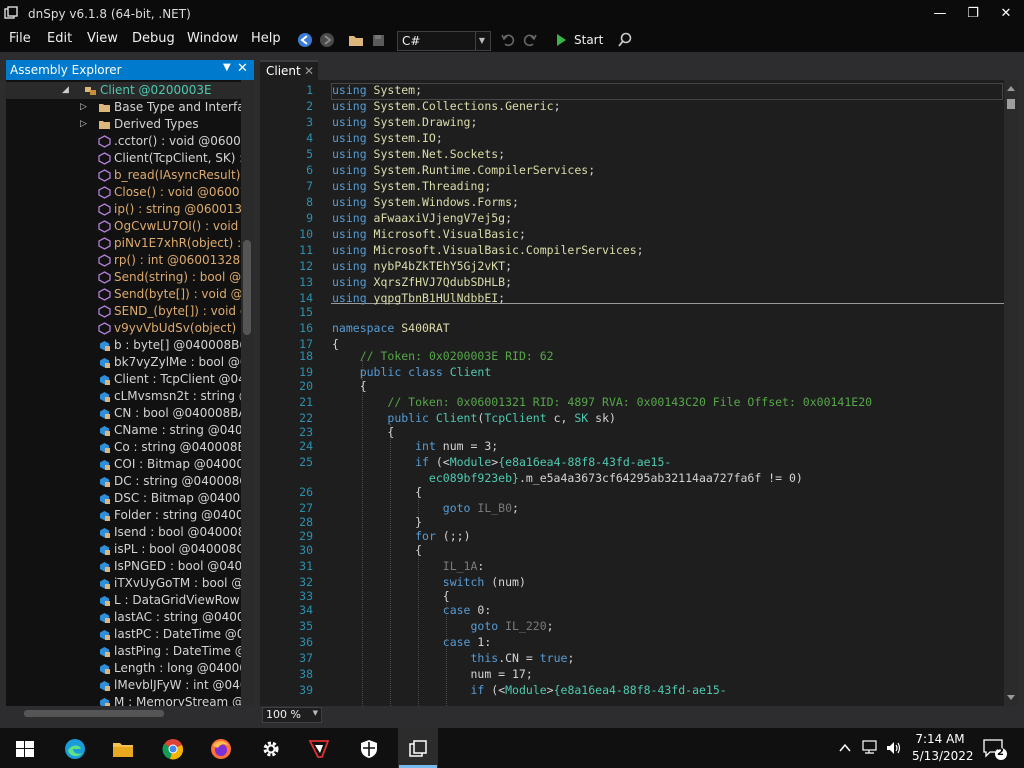 The height and width of the screenshot is (768, 1024). What do you see at coordinates (126, 617) in the screenshot?
I see `tree-item: lastAC : string @040008C9` at bounding box center [126, 617].